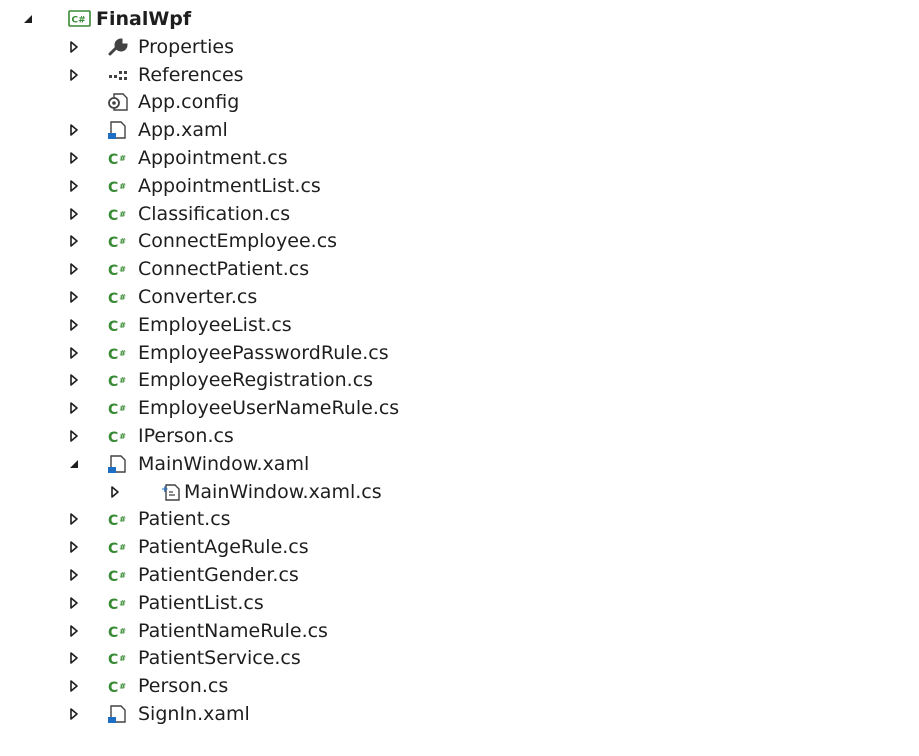  I want to click on tree-item: C# IPerson.cs, so click(459, 436).